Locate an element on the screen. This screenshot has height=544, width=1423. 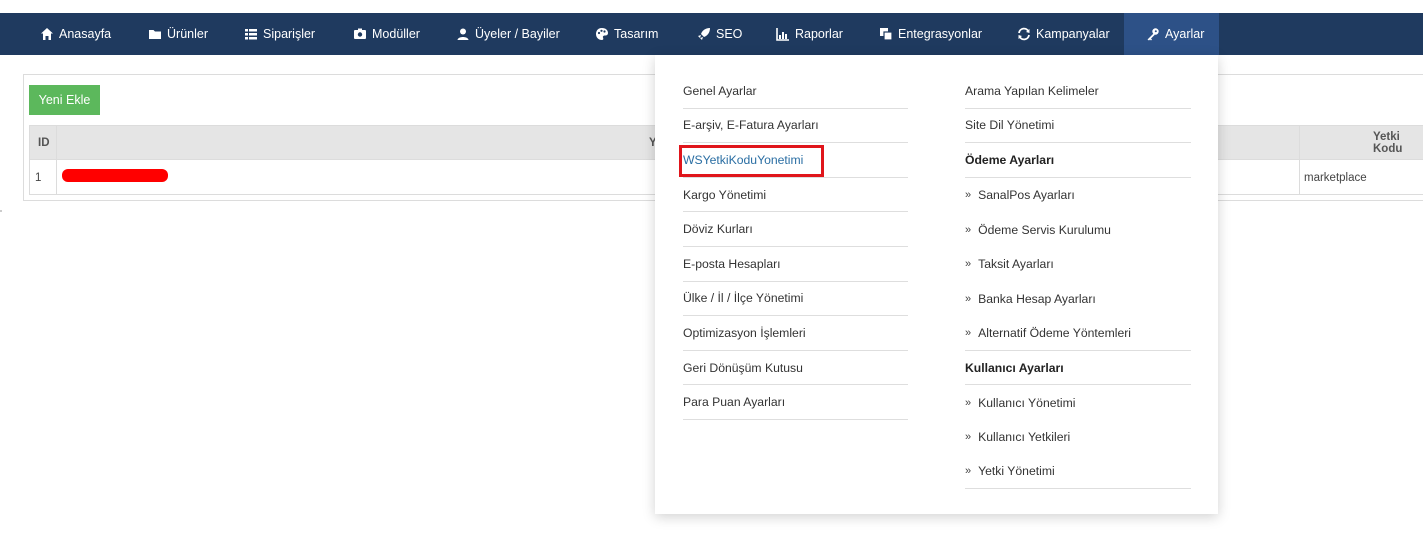
menu-item-label: Kullanıcı Yönetimi is located at coordinates (1027, 402).